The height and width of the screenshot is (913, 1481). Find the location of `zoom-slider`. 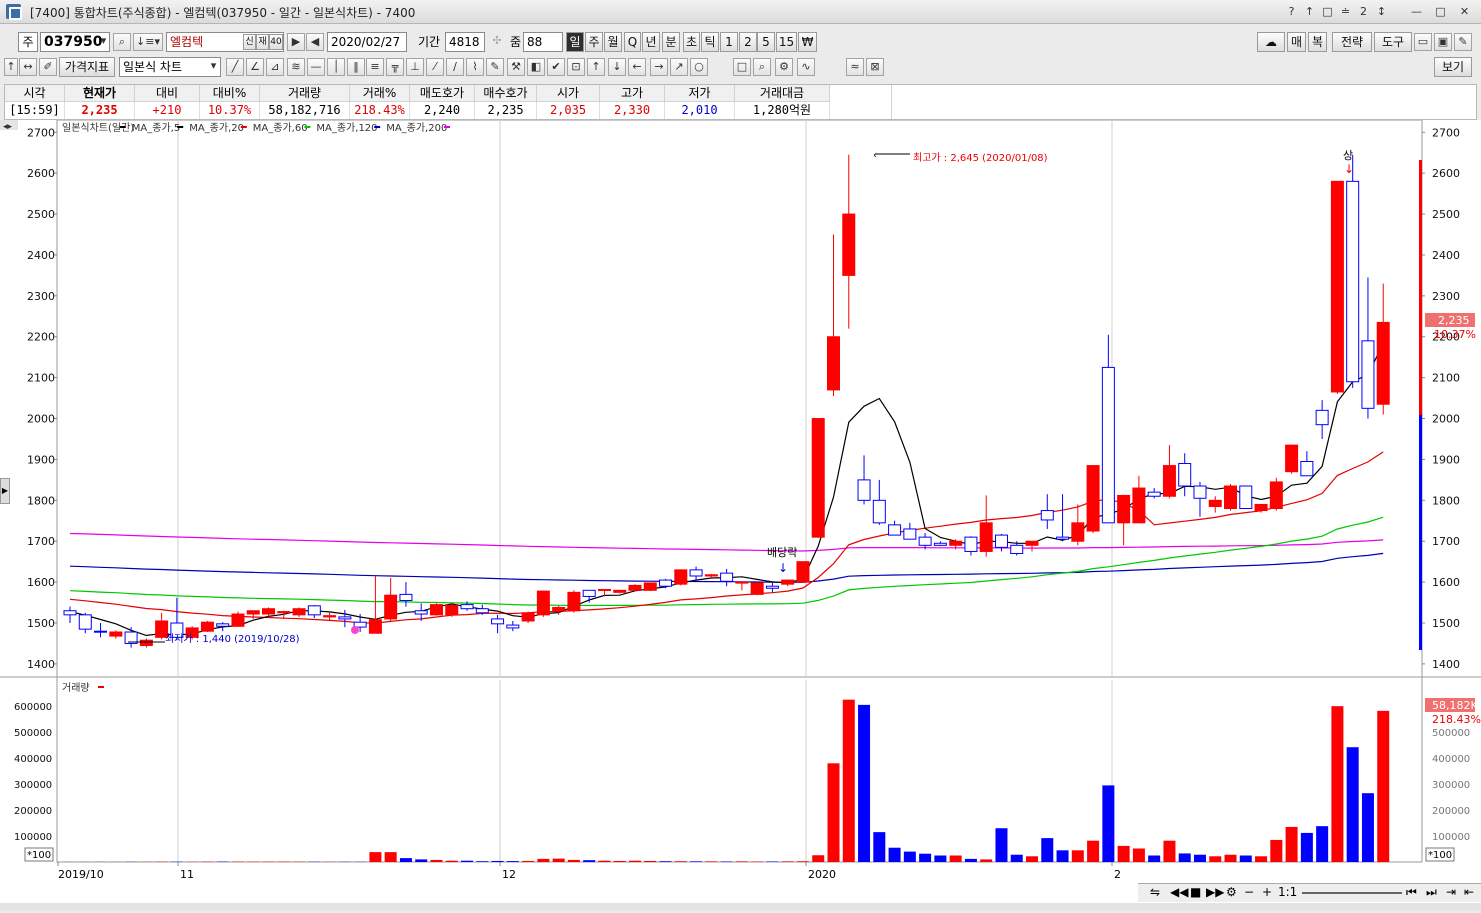

zoom-slider is located at coordinates (1352, 893).